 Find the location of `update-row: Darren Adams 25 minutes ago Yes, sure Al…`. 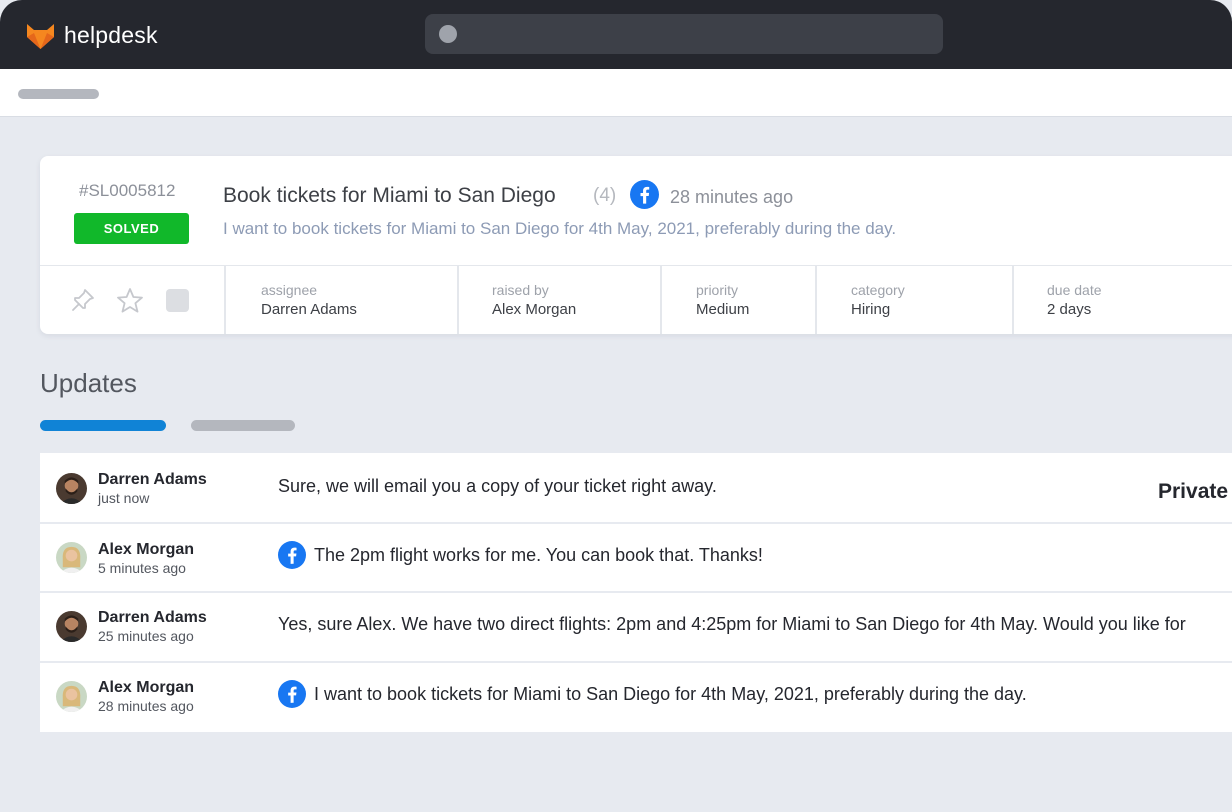

update-row: Darren Adams 25 minutes ago Yes, sure Al… is located at coordinates (636, 627).